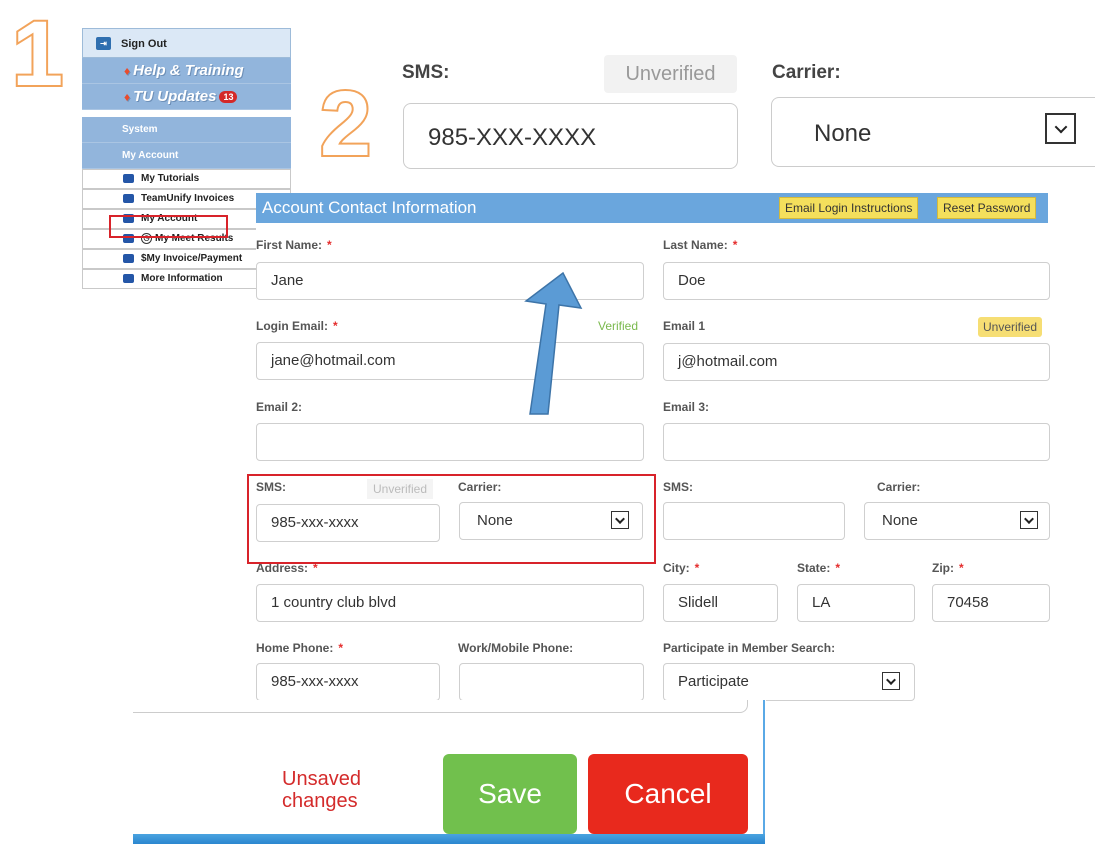  What do you see at coordinates (933, 132) in the screenshot?
I see `carrier-select-zoom: None` at bounding box center [933, 132].